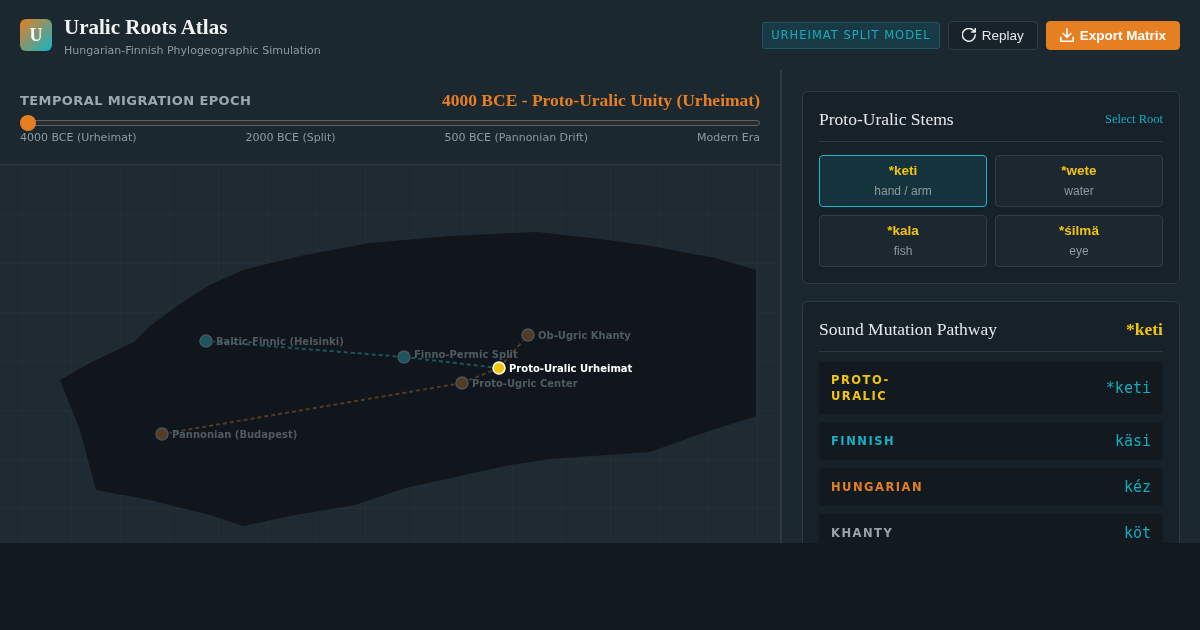  Describe the element at coordinates (1066, 35) in the screenshot. I see `download-icon` at that location.